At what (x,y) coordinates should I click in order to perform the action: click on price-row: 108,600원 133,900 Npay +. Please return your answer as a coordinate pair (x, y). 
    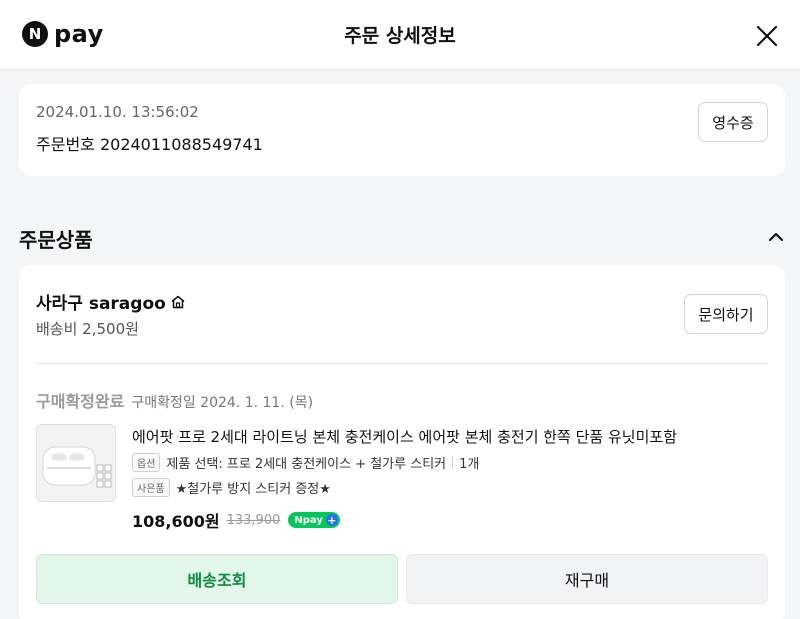
    Looking at the image, I should click on (236, 520).